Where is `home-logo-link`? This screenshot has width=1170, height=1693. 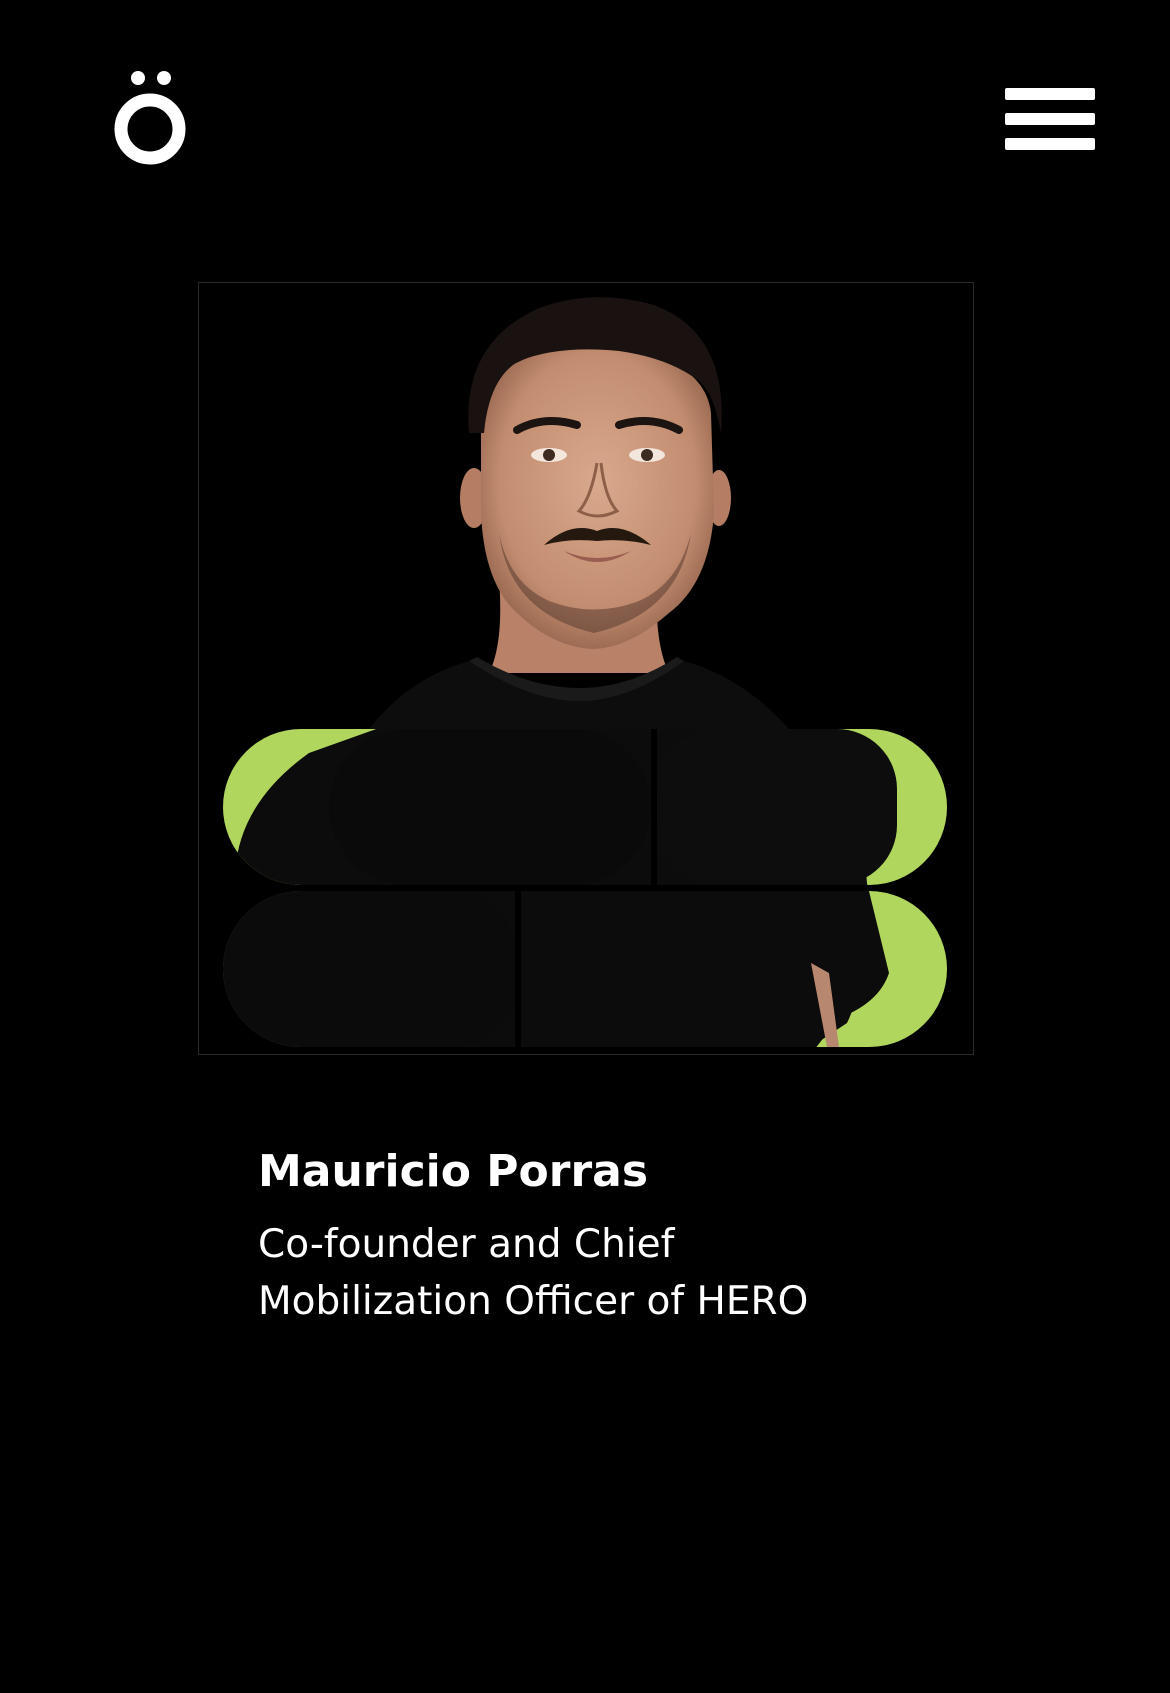
home-logo-link is located at coordinates (150, 118).